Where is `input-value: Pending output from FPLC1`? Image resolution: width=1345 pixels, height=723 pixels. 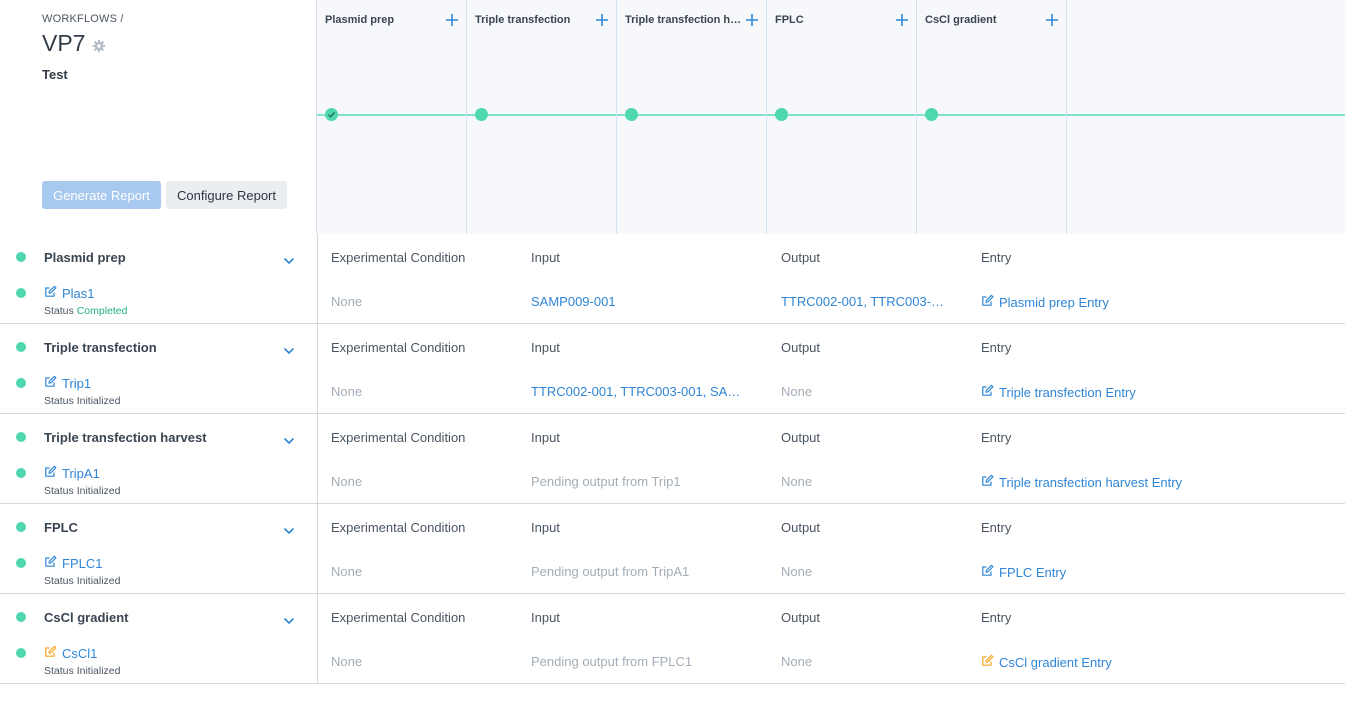
input-value: Pending output from FPLC1 is located at coordinates (612, 661).